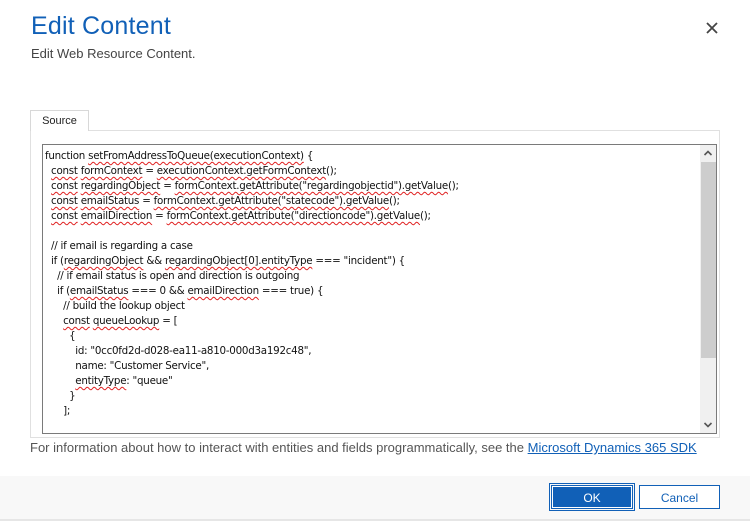  I want to click on ok-button: OK, so click(592, 497).